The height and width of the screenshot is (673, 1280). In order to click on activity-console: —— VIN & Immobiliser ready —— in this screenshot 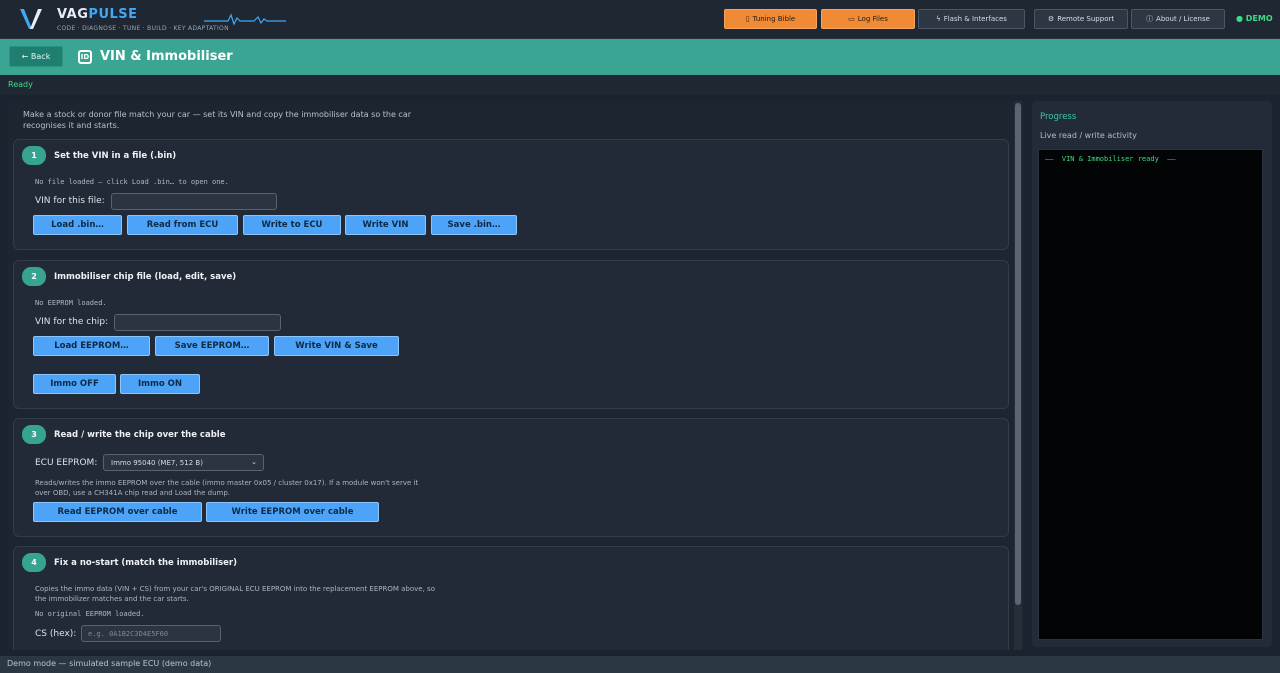, I will do `click(1150, 394)`.